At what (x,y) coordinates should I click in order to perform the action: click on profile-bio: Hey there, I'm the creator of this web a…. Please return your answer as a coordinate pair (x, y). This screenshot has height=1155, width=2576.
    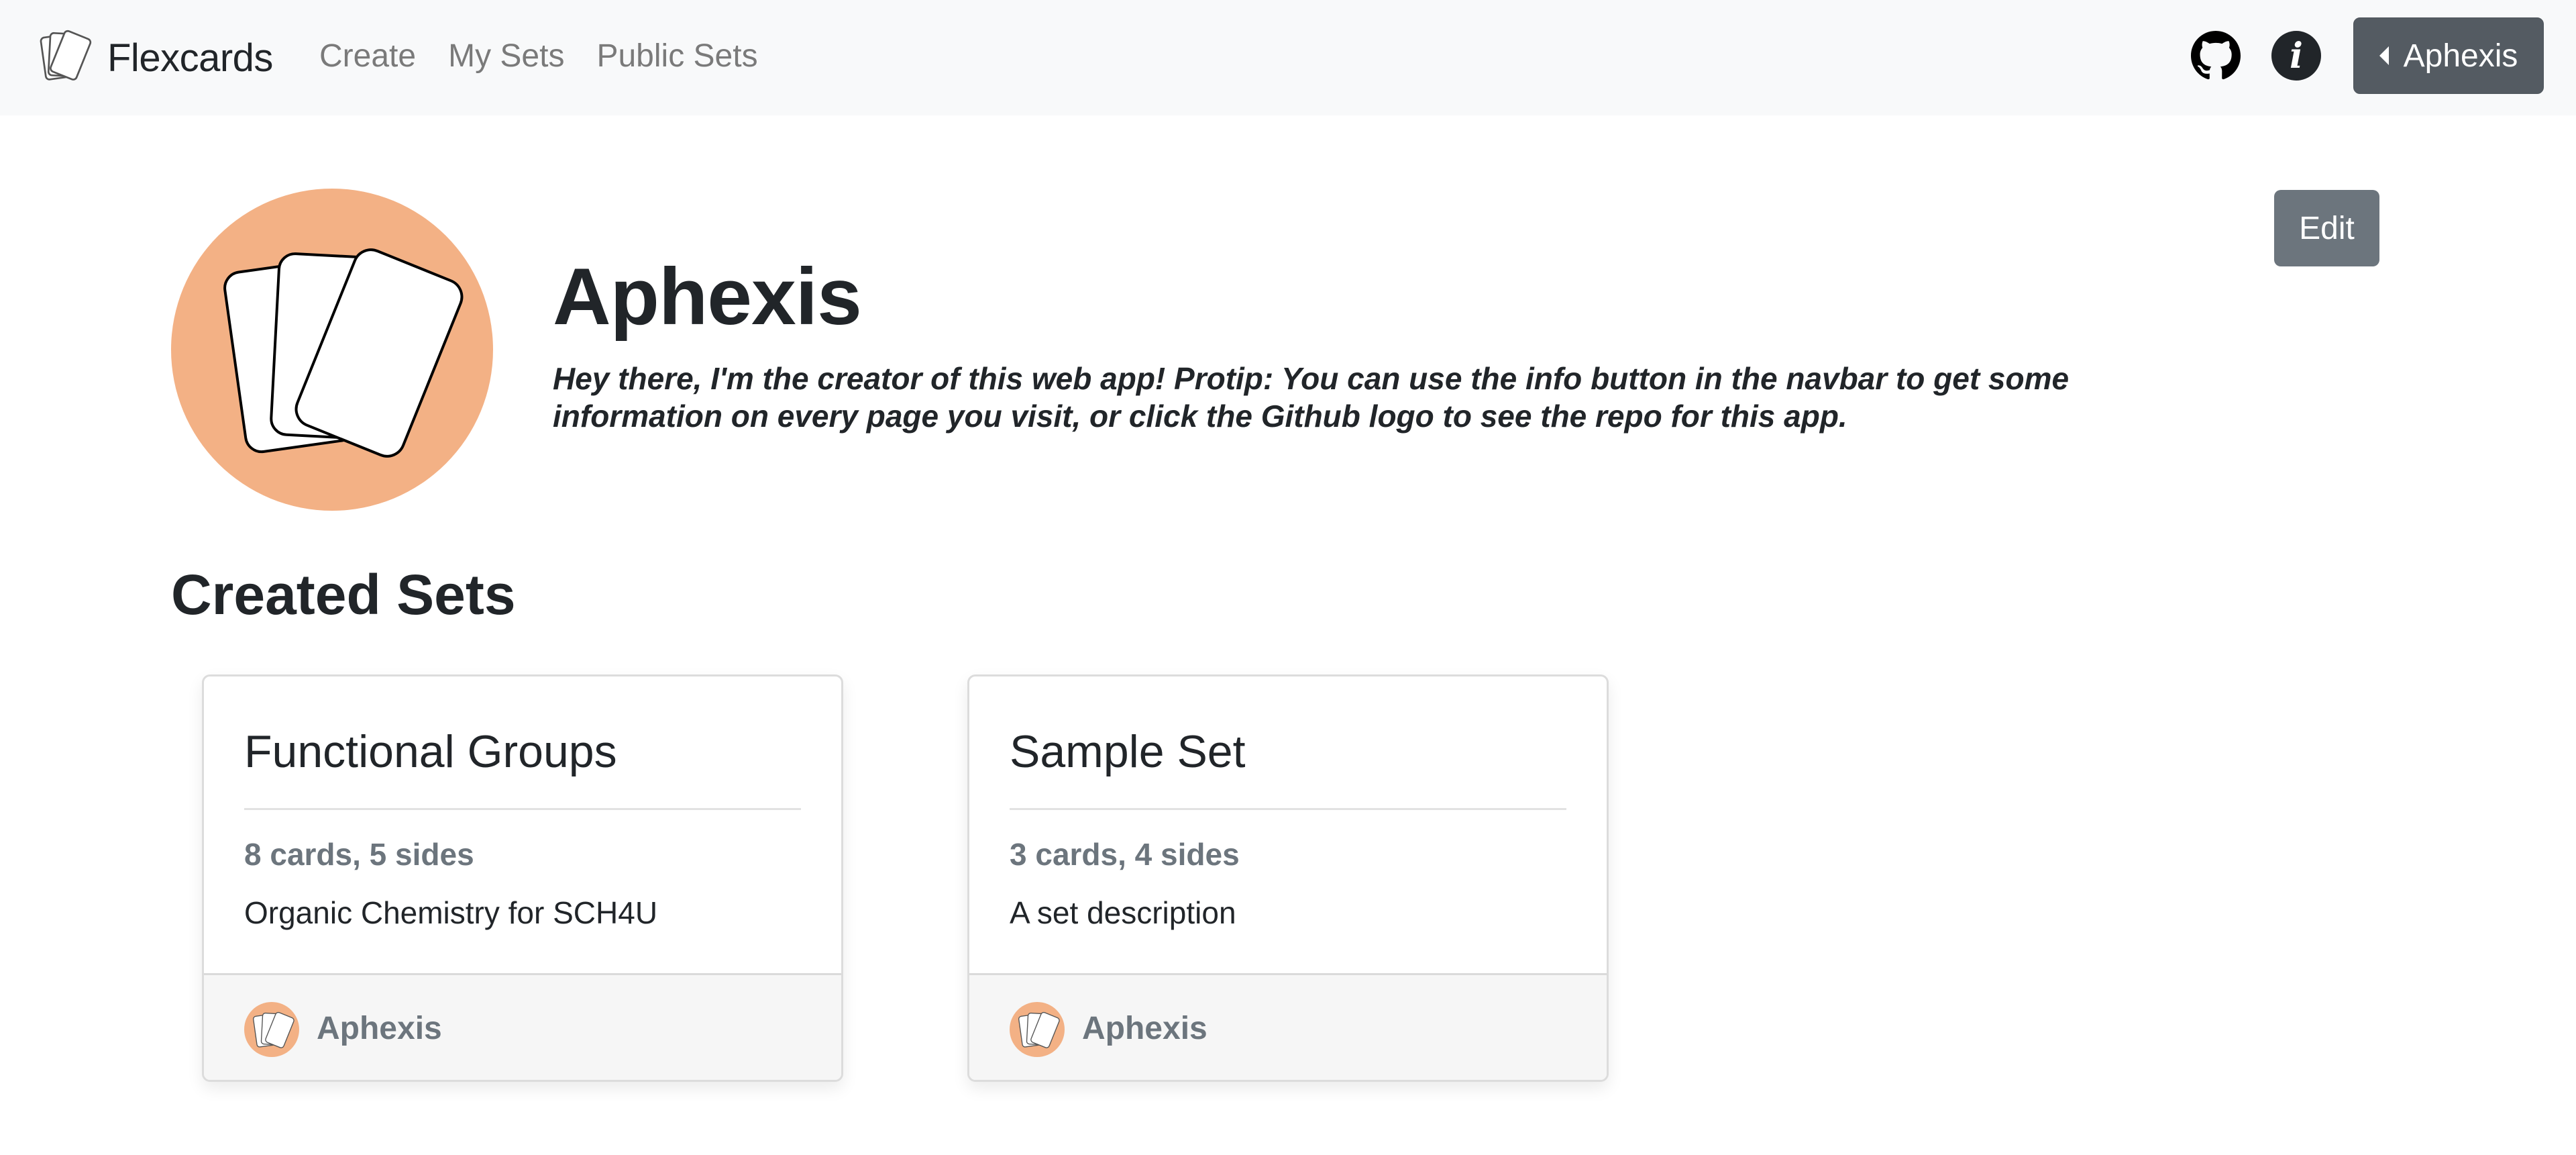
    Looking at the image, I should click on (1311, 397).